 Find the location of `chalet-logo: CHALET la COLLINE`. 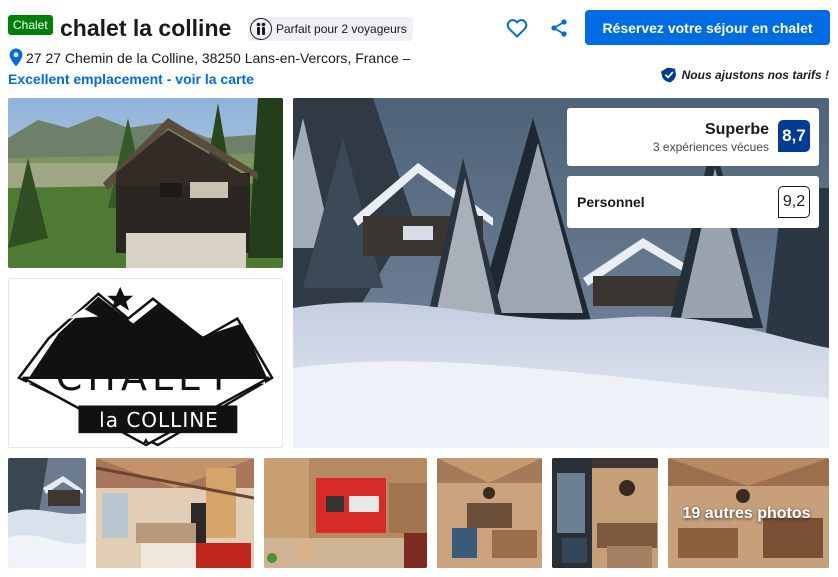

chalet-logo: CHALET la COLLINE is located at coordinates (145, 363).